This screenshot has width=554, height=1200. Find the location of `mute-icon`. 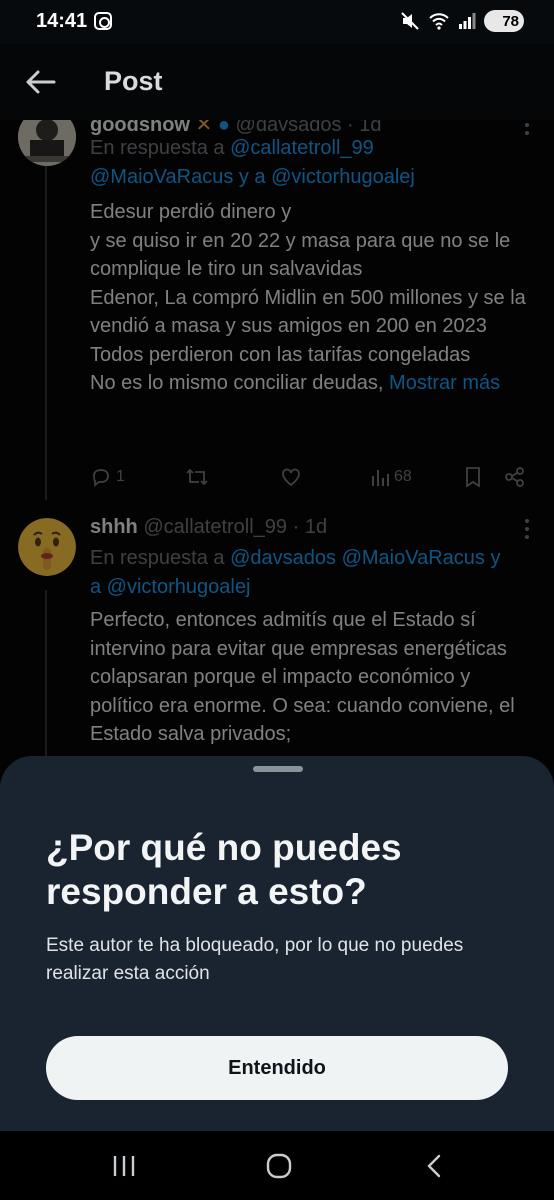

mute-icon is located at coordinates (410, 21).